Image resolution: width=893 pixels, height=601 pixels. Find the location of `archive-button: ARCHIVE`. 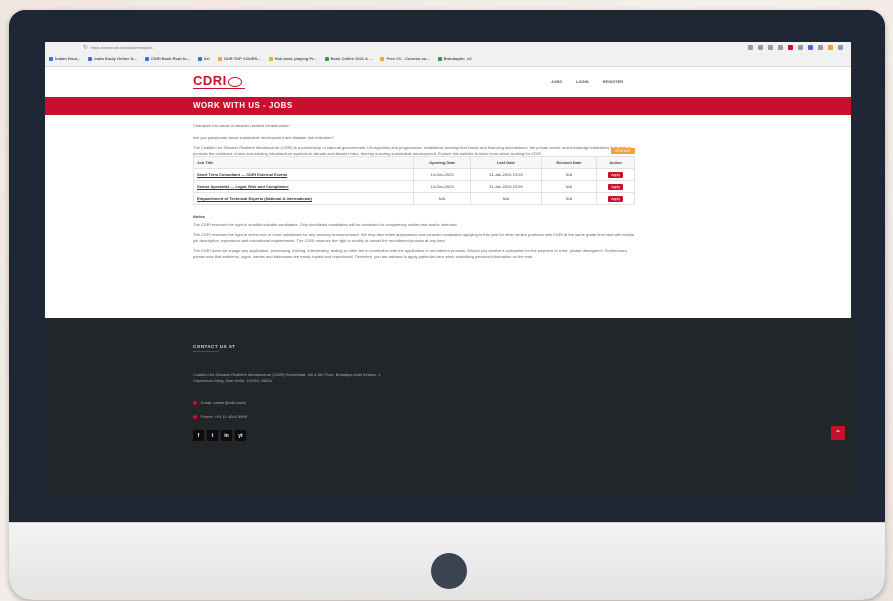

archive-button: ARCHIVE is located at coordinates (623, 151).